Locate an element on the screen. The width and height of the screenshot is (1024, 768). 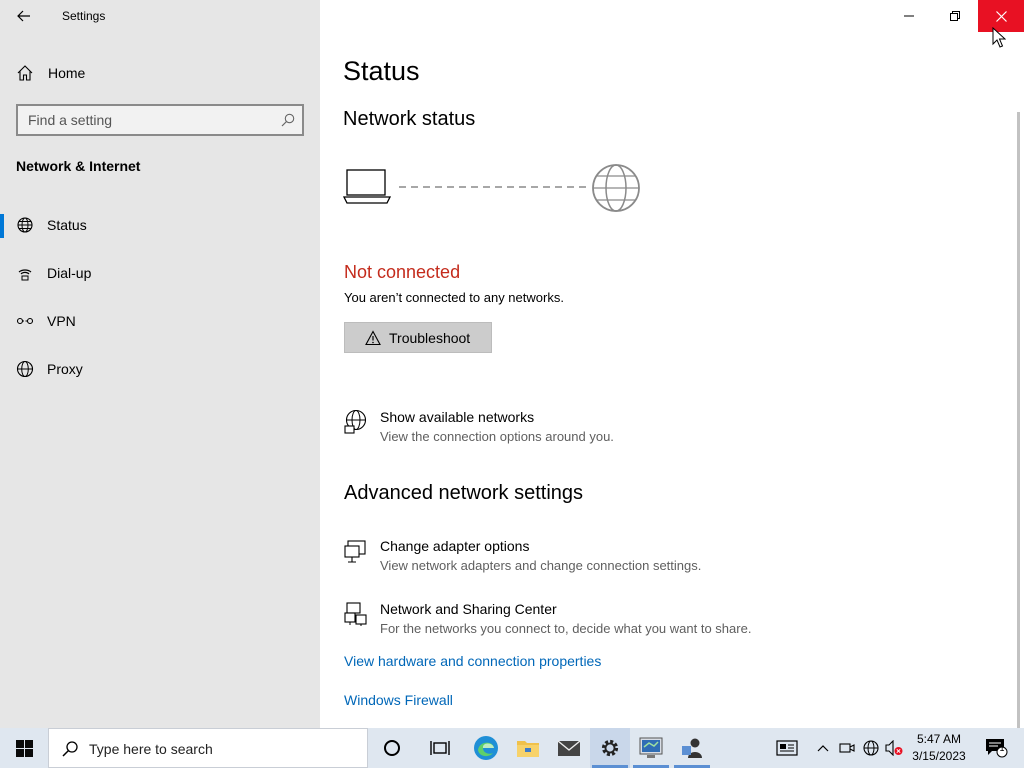
windows-firewall-link: Windows Firewall is located at coordinates (398, 700).